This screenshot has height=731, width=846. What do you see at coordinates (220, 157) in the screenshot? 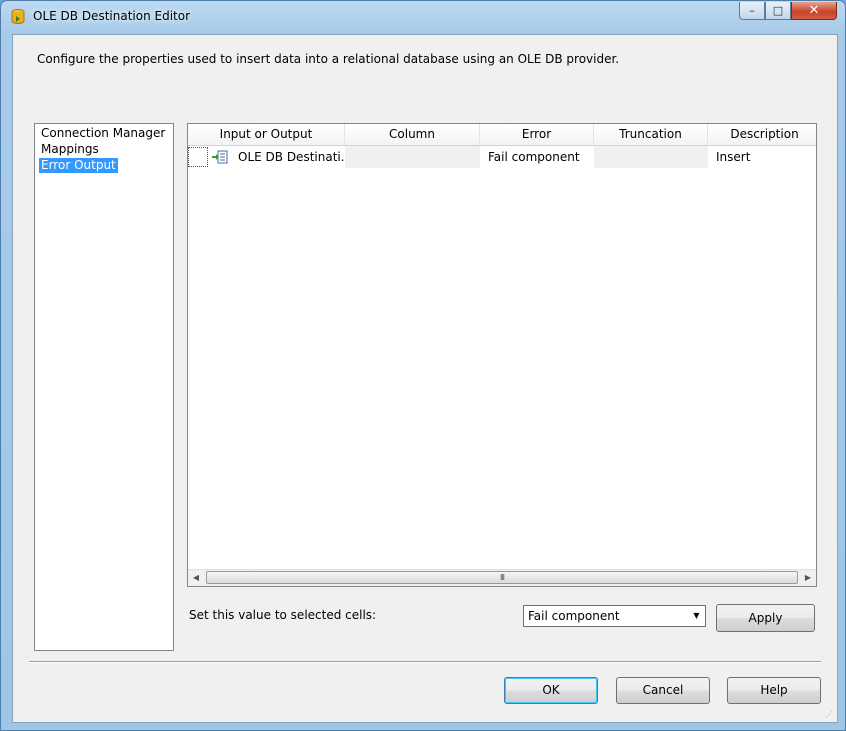
I see `input-output-icon` at bounding box center [220, 157].